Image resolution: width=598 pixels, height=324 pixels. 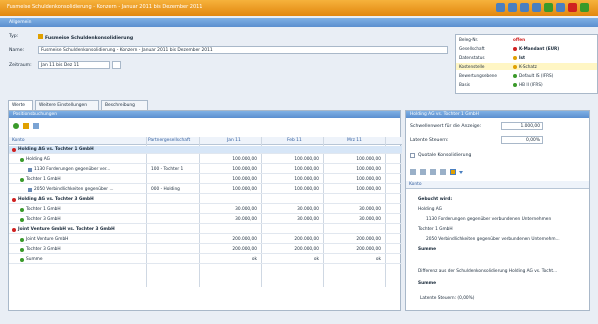 What do you see at coordinates (522, 126) in the screenshot?
I see `schwelle-field: 1.000,00` at bounding box center [522, 126].